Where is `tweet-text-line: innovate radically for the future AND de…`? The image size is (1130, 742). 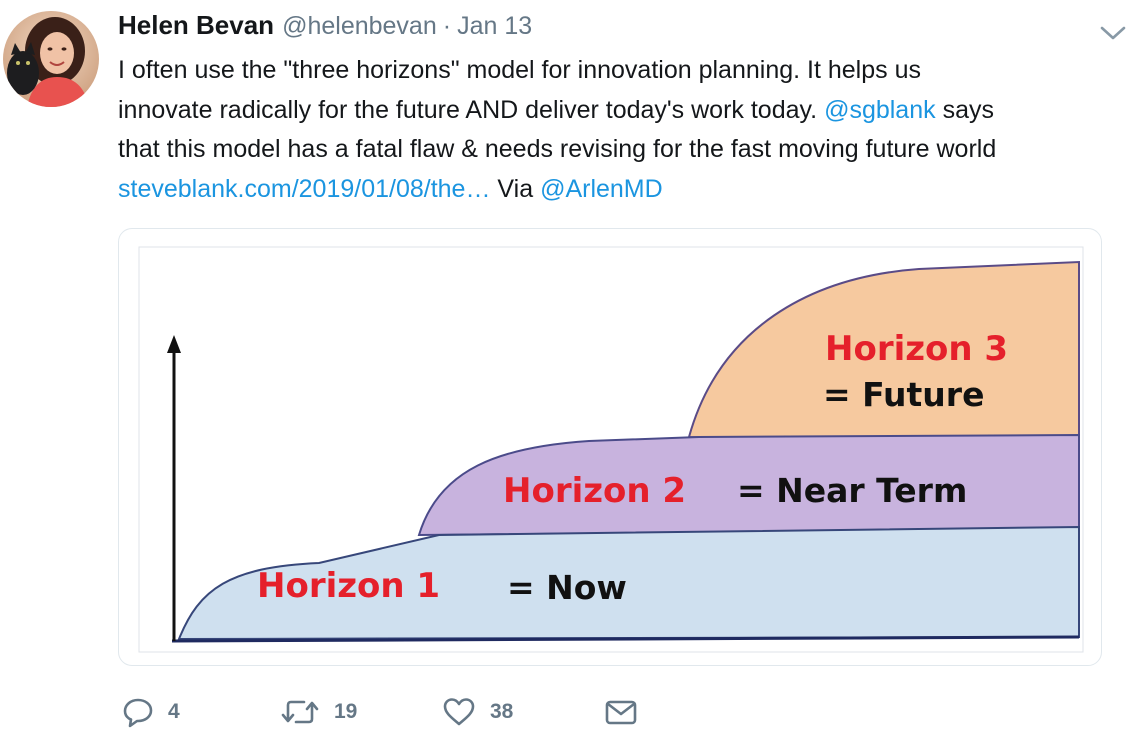 tweet-text-line: innovate radically for the future AND de… is located at coordinates (620, 111).